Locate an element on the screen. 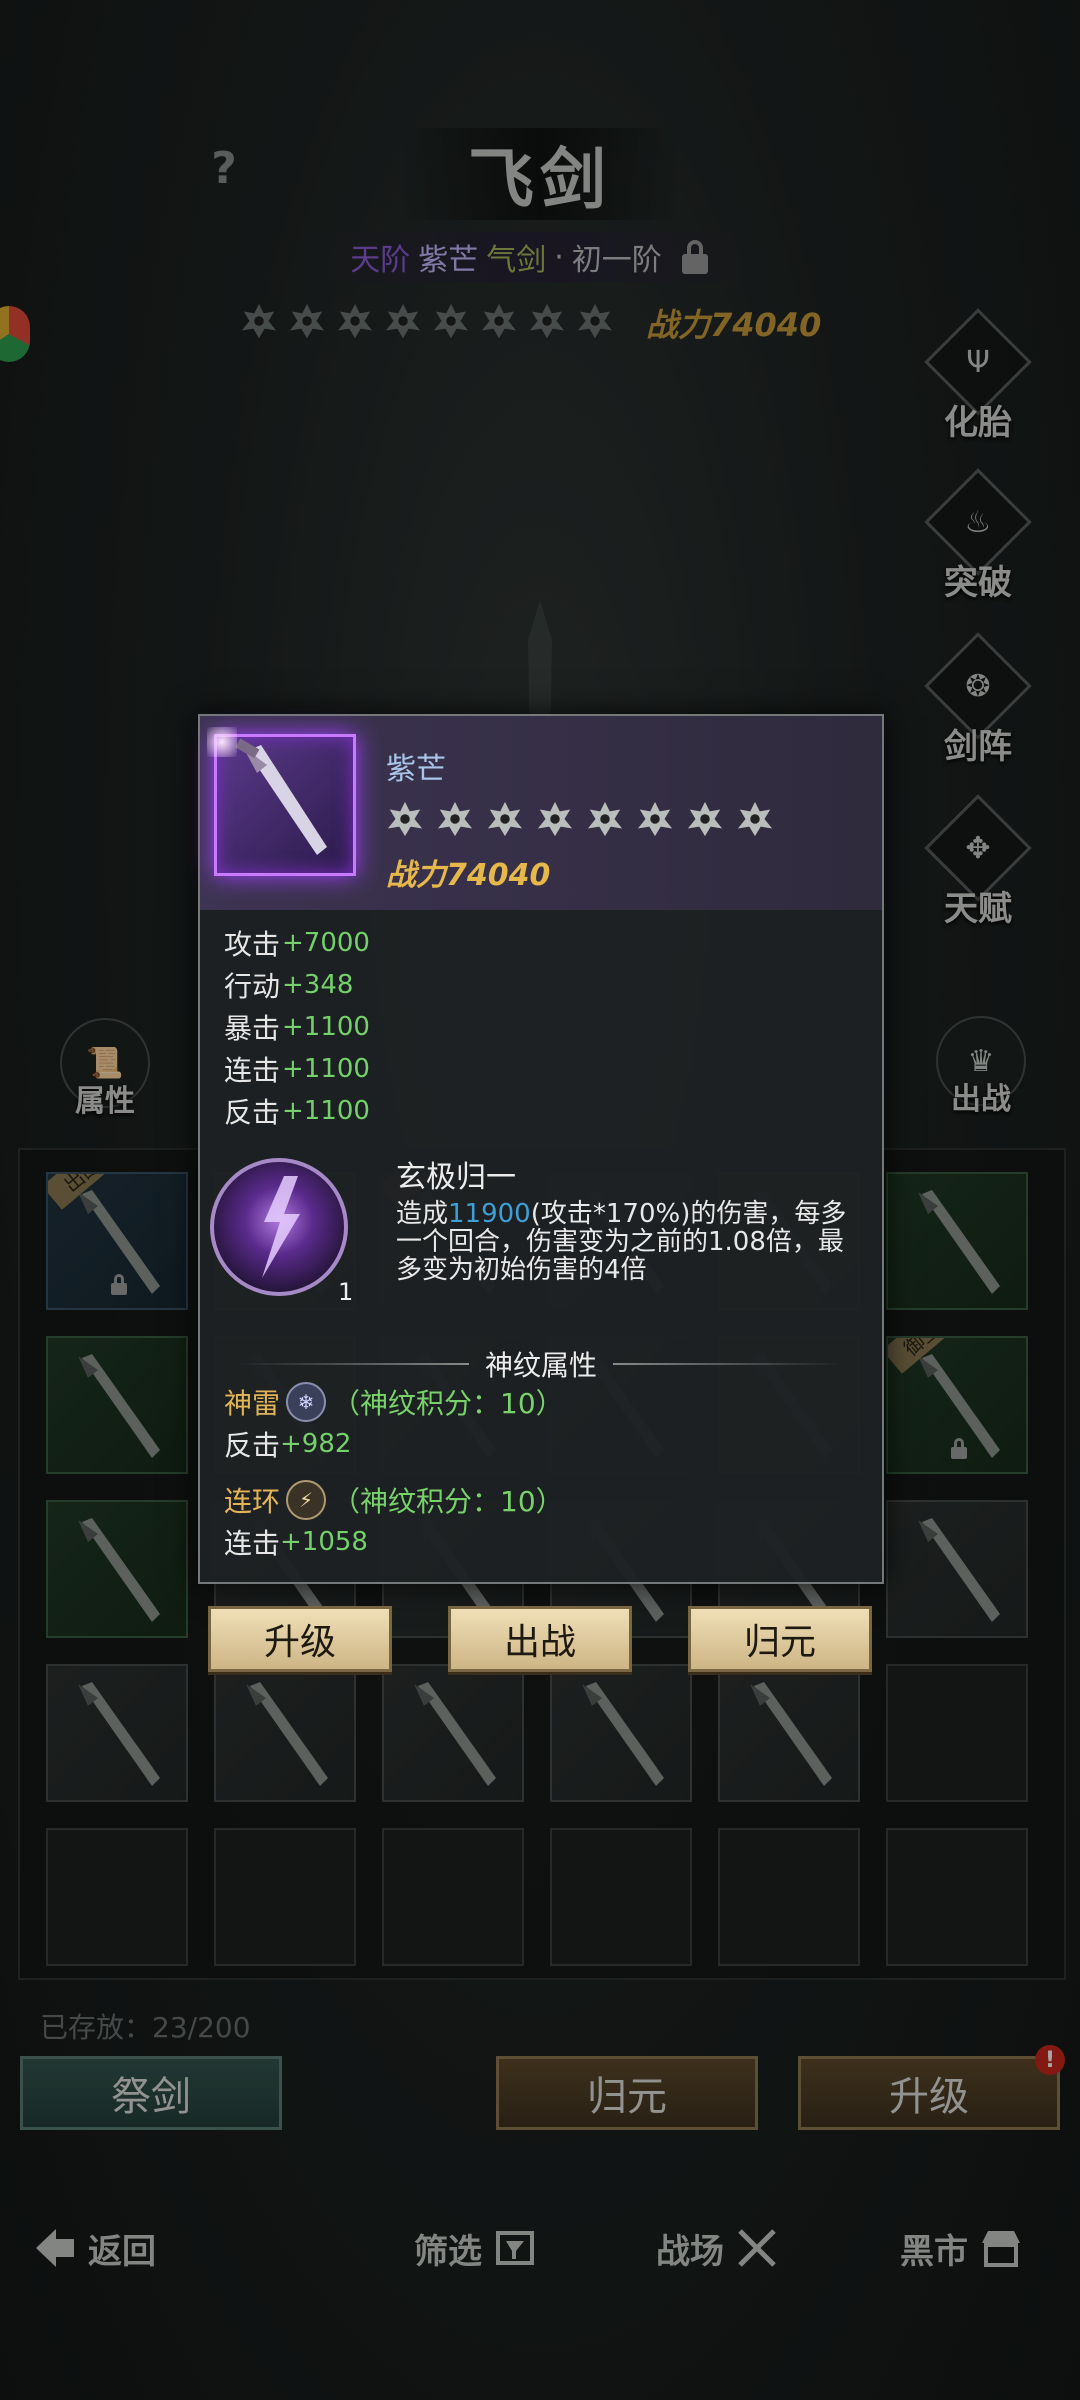 The width and height of the screenshot is (1080, 2400). talent-button: ✥ 天赋 is located at coordinates (978, 861).